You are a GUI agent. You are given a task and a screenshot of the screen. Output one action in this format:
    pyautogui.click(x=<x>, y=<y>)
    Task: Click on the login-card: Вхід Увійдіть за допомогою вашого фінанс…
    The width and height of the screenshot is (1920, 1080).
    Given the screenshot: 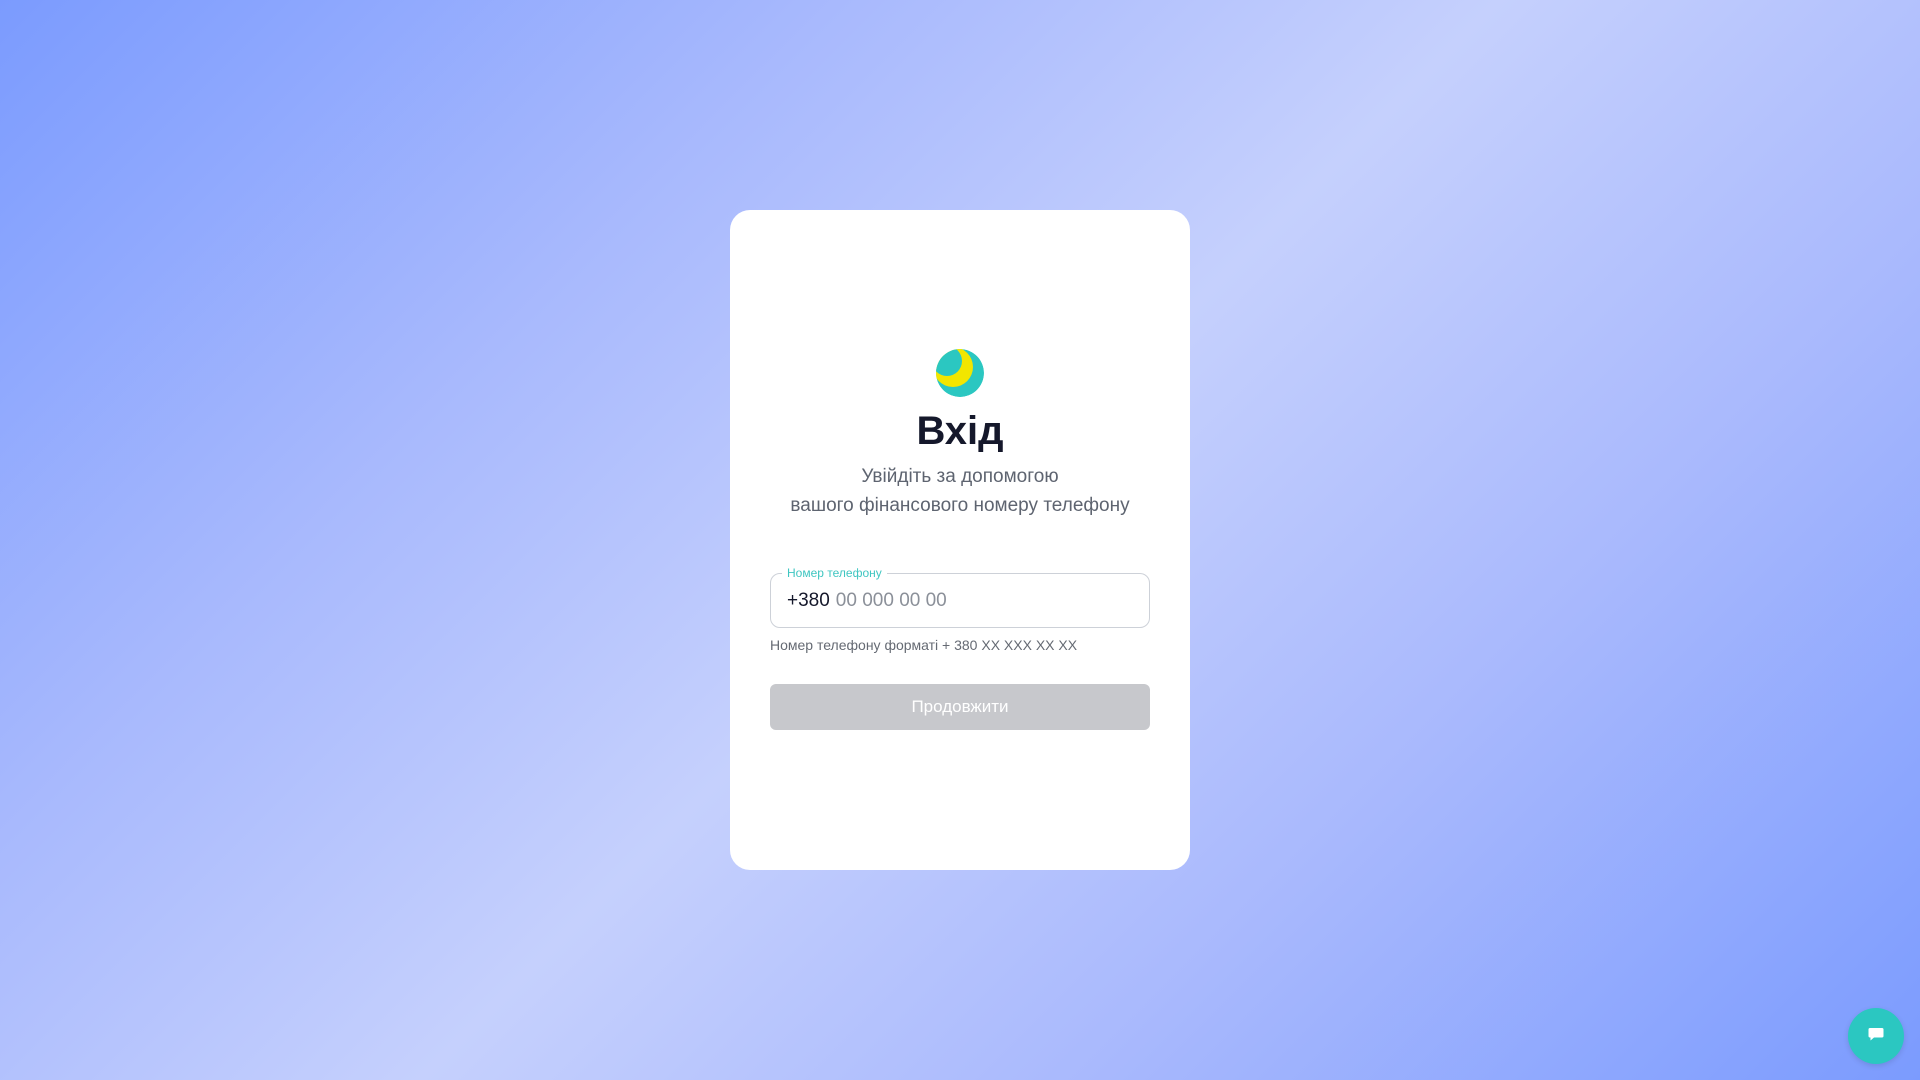 What is the action you would take?
    pyautogui.click(x=960, y=540)
    